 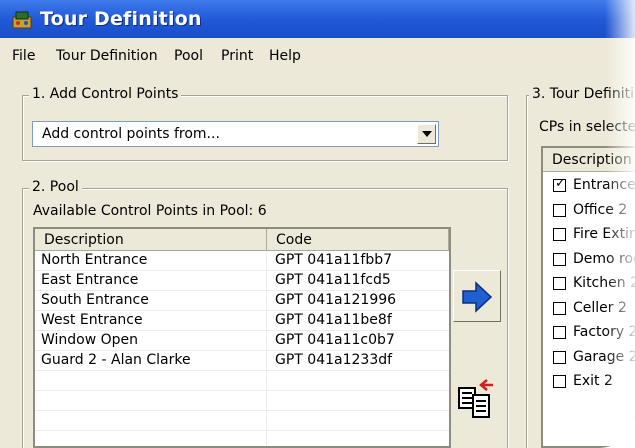 I want to click on tour-list-item: Office 2, so click(x=589, y=211).